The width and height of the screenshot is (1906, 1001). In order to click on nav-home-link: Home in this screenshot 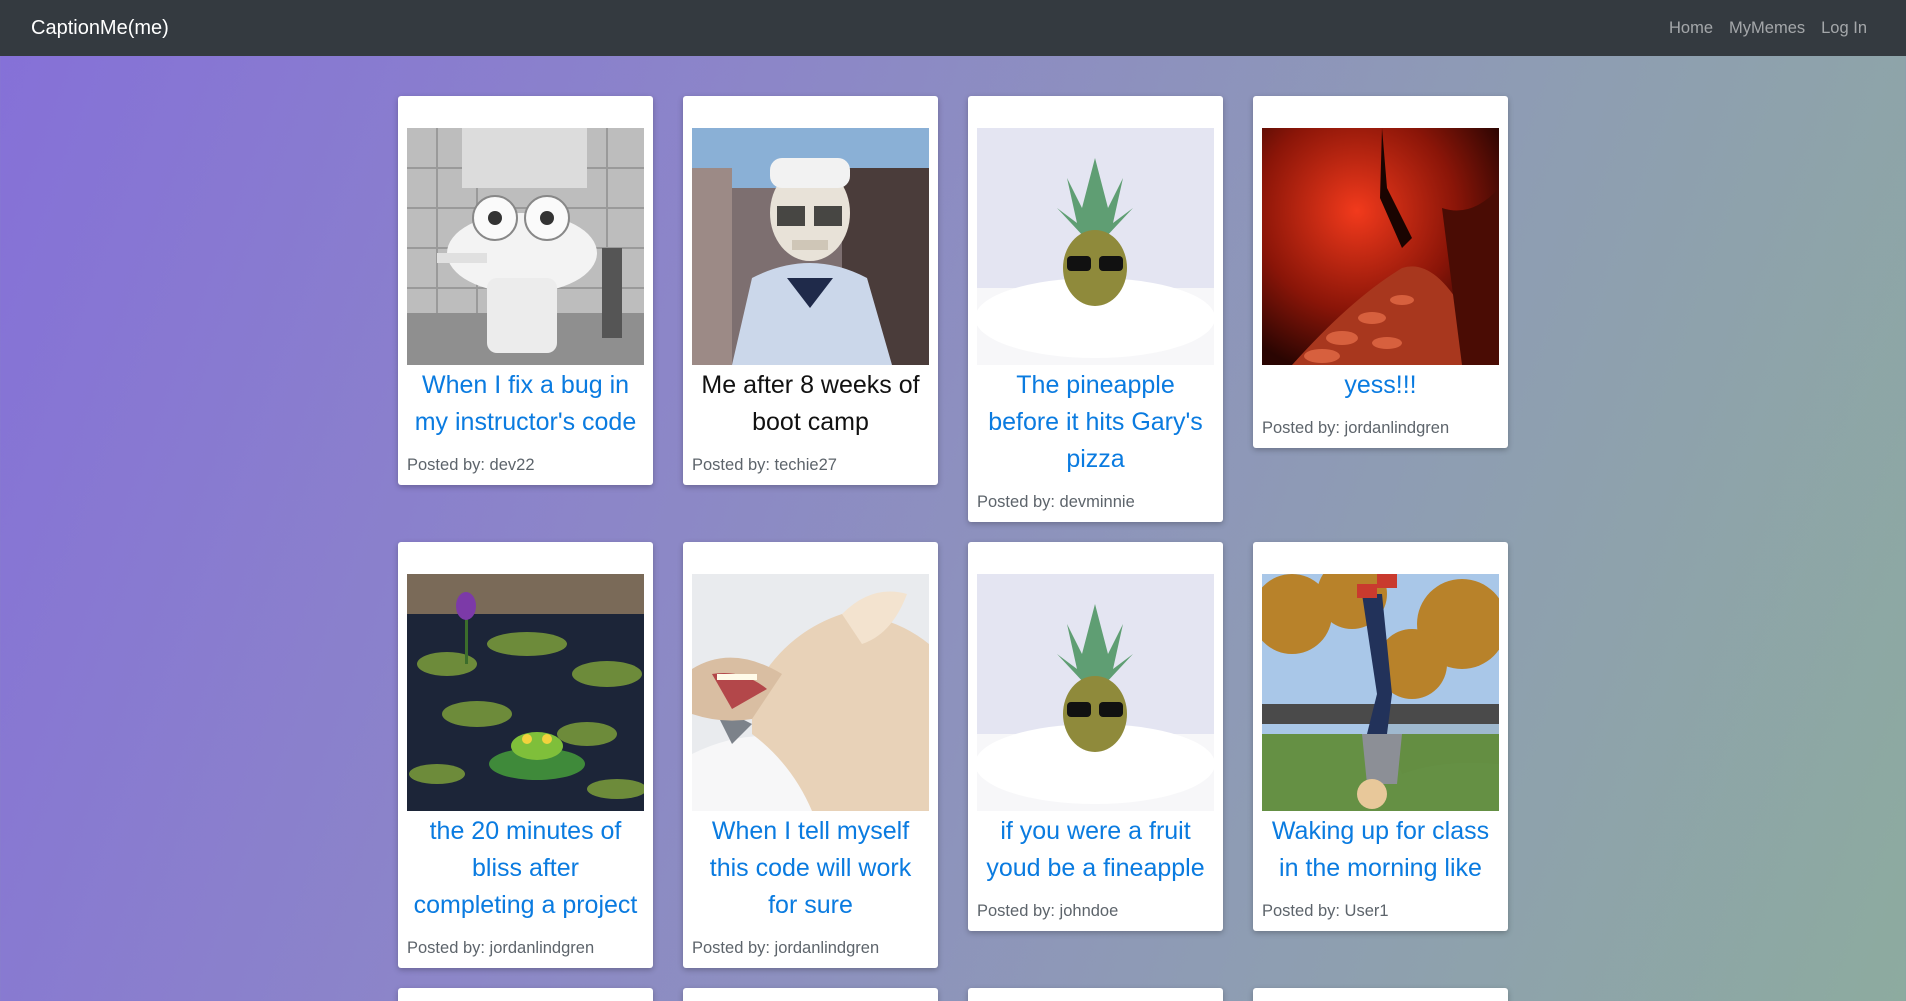, I will do `click(1691, 28)`.